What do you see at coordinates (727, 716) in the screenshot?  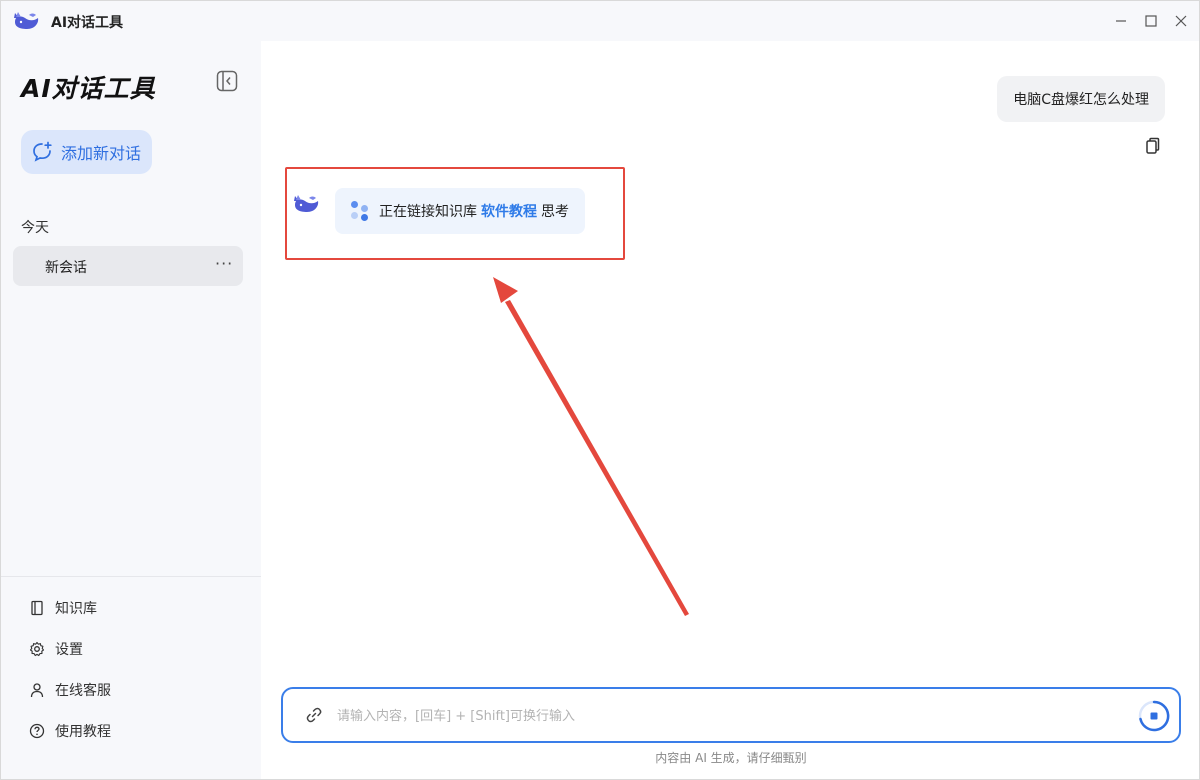 I see `message-input` at bounding box center [727, 716].